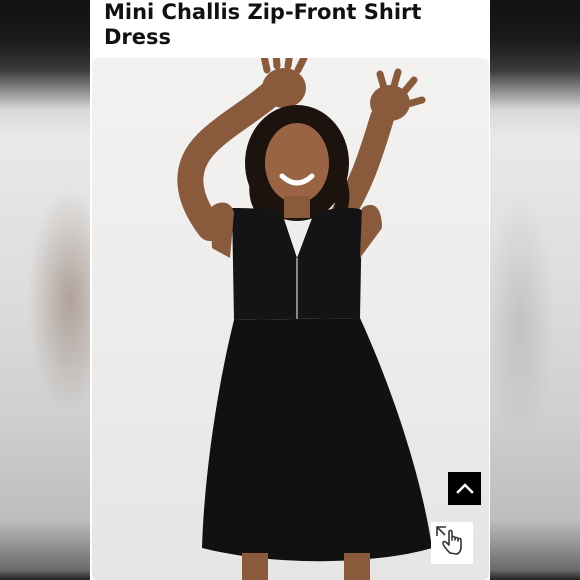 This screenshot has height=580, width=580. I want to click on scroll-to-top-button, so click(464, 488).